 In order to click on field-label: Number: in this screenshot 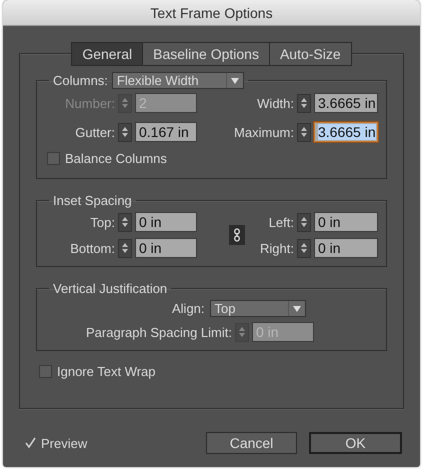, I will do `click(89, 103)`.